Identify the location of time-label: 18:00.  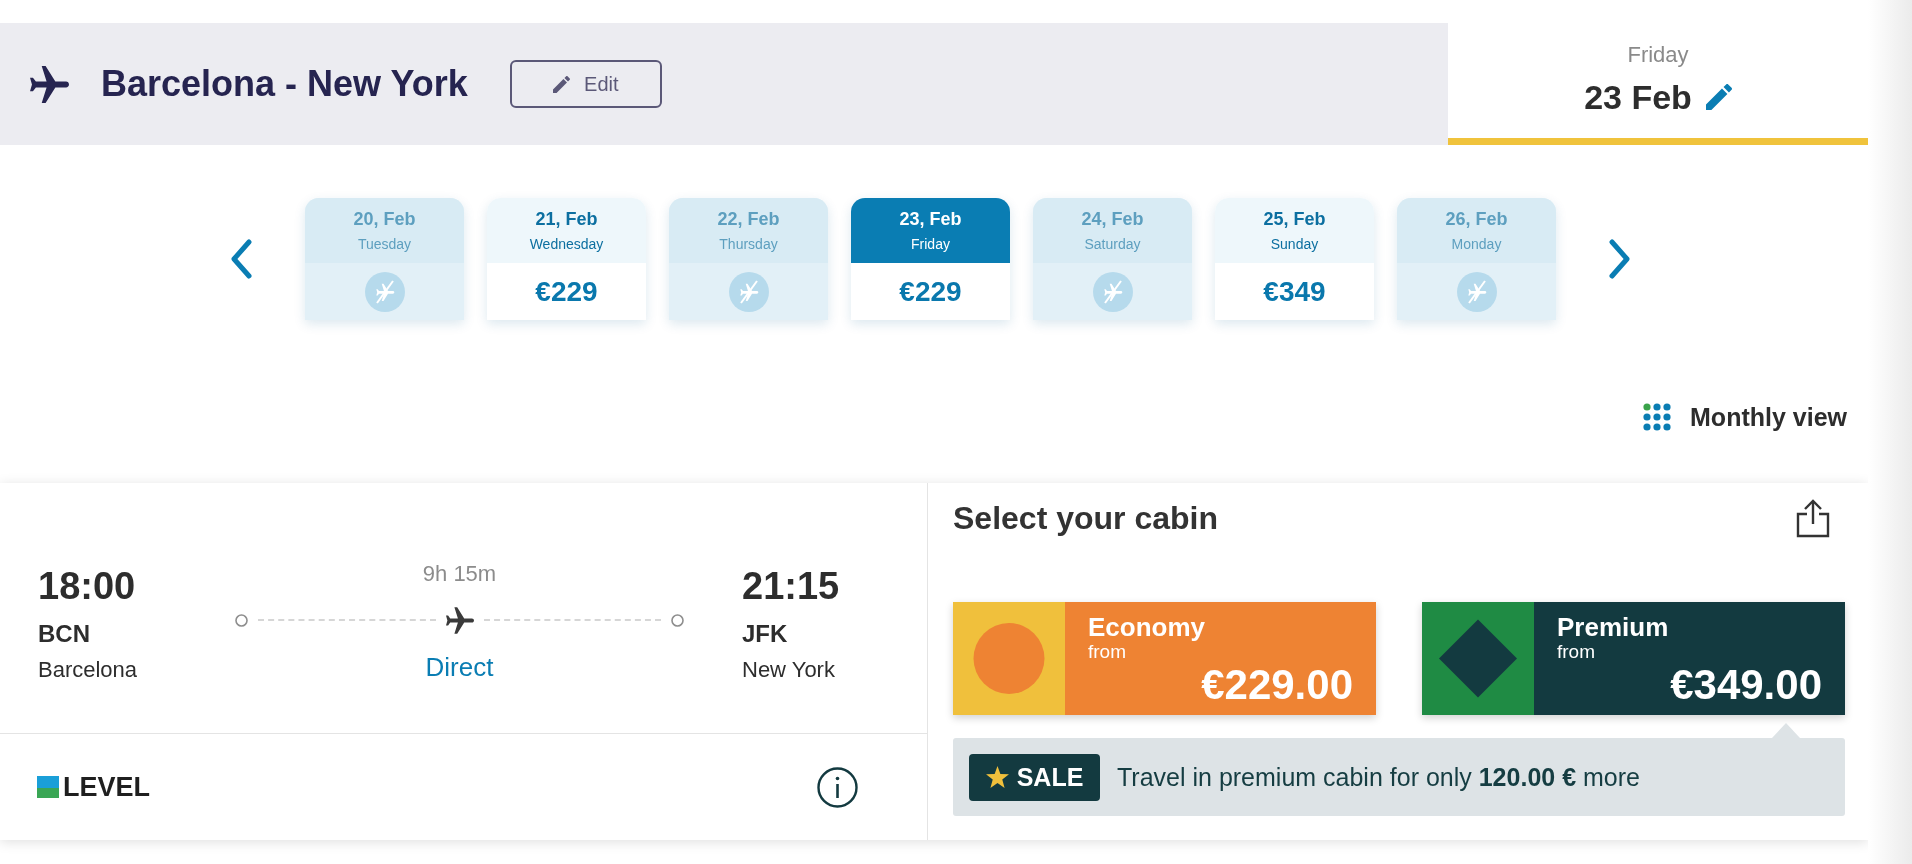
(87, 586).